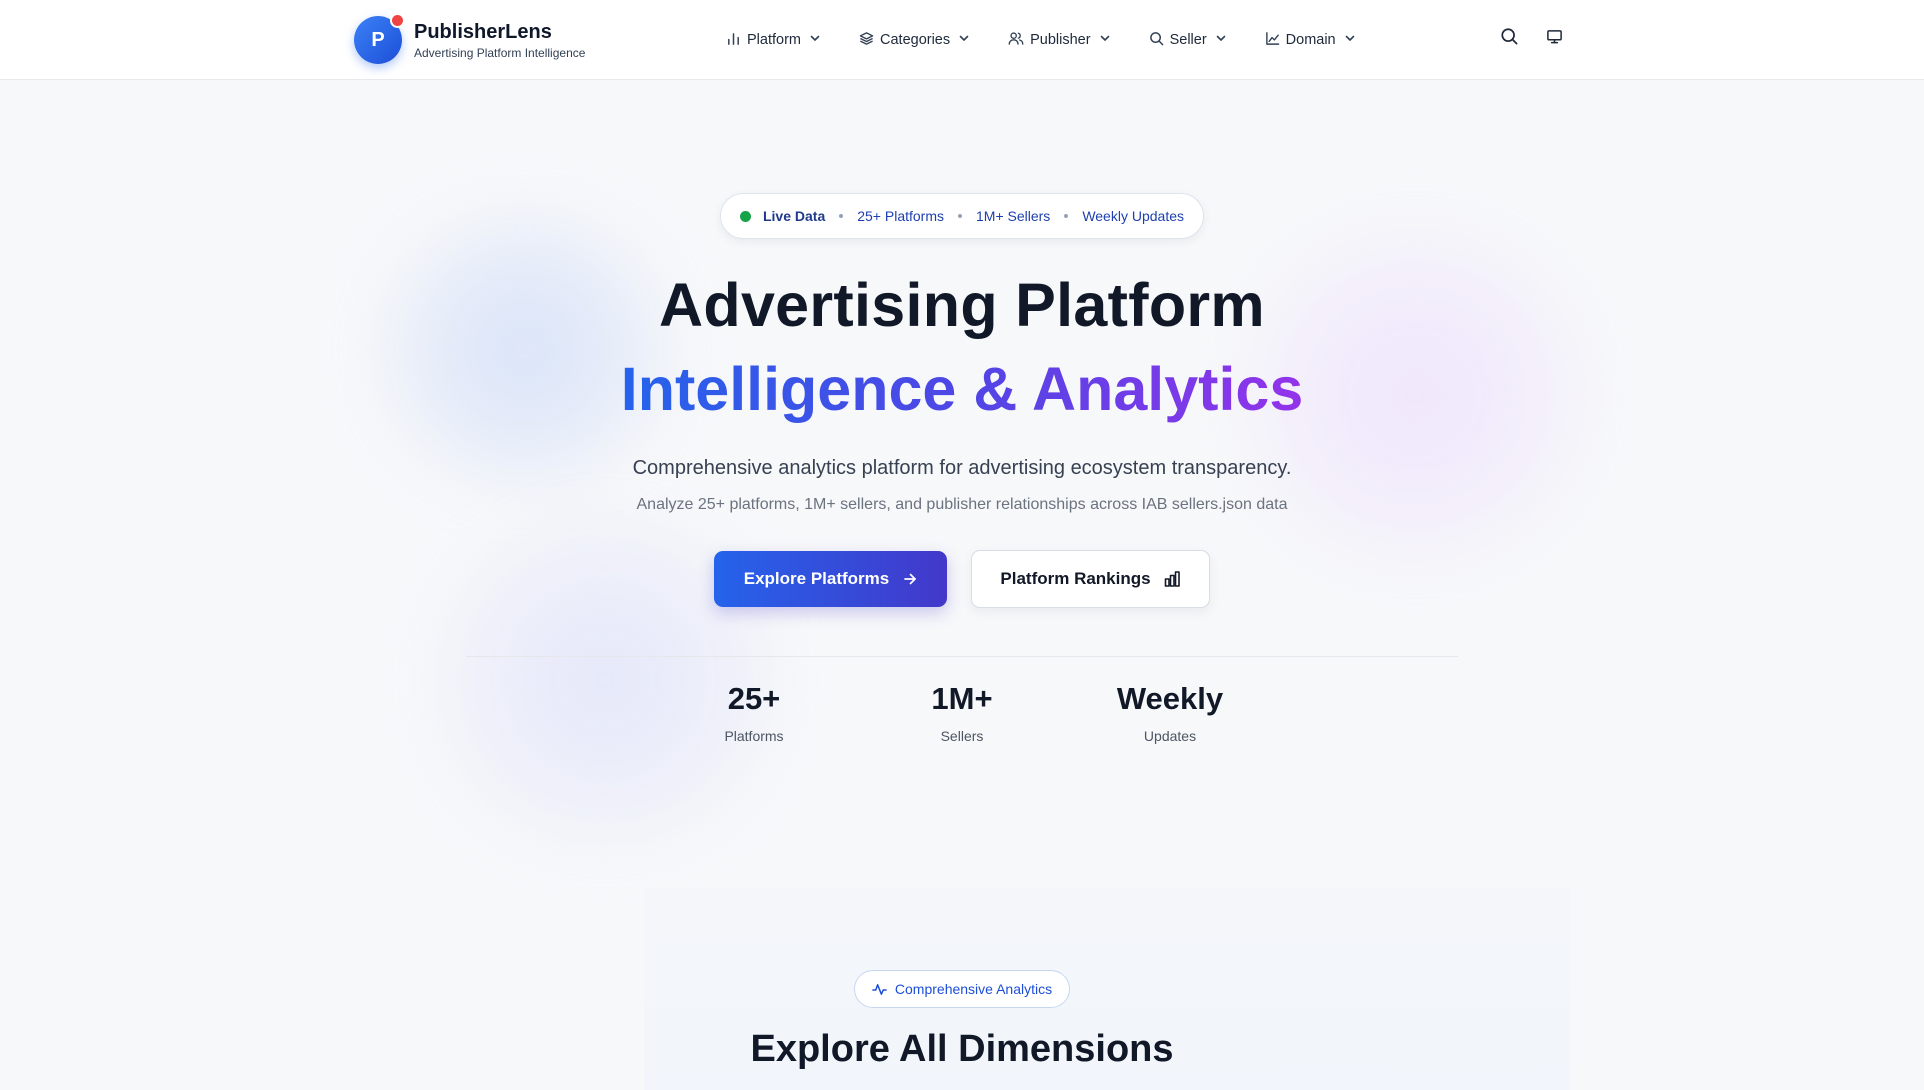  What do you see at coordinates (879, 989) in the screenshot?
I see `activity-icon` at bounding box center [879, 989].